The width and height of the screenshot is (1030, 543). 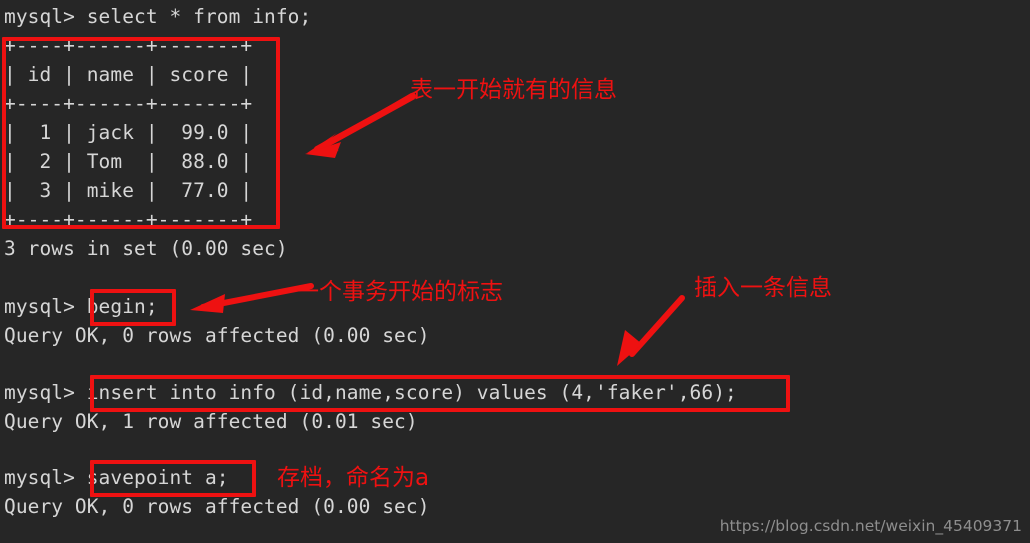 I want to click on note-savepoint-label: 存档，命名为a, so click(x=353, y=478).